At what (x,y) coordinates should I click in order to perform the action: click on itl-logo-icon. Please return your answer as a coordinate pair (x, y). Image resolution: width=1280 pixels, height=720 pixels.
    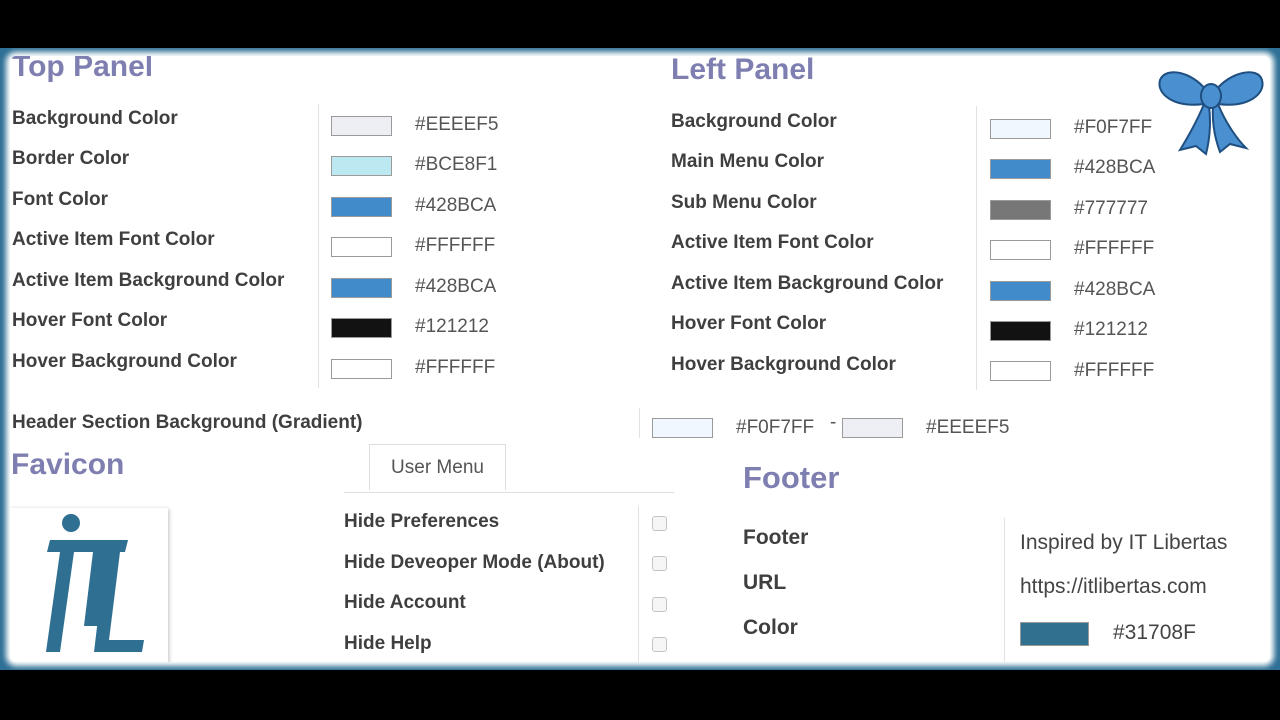
    Looking at the image, I should click on (95, 583).